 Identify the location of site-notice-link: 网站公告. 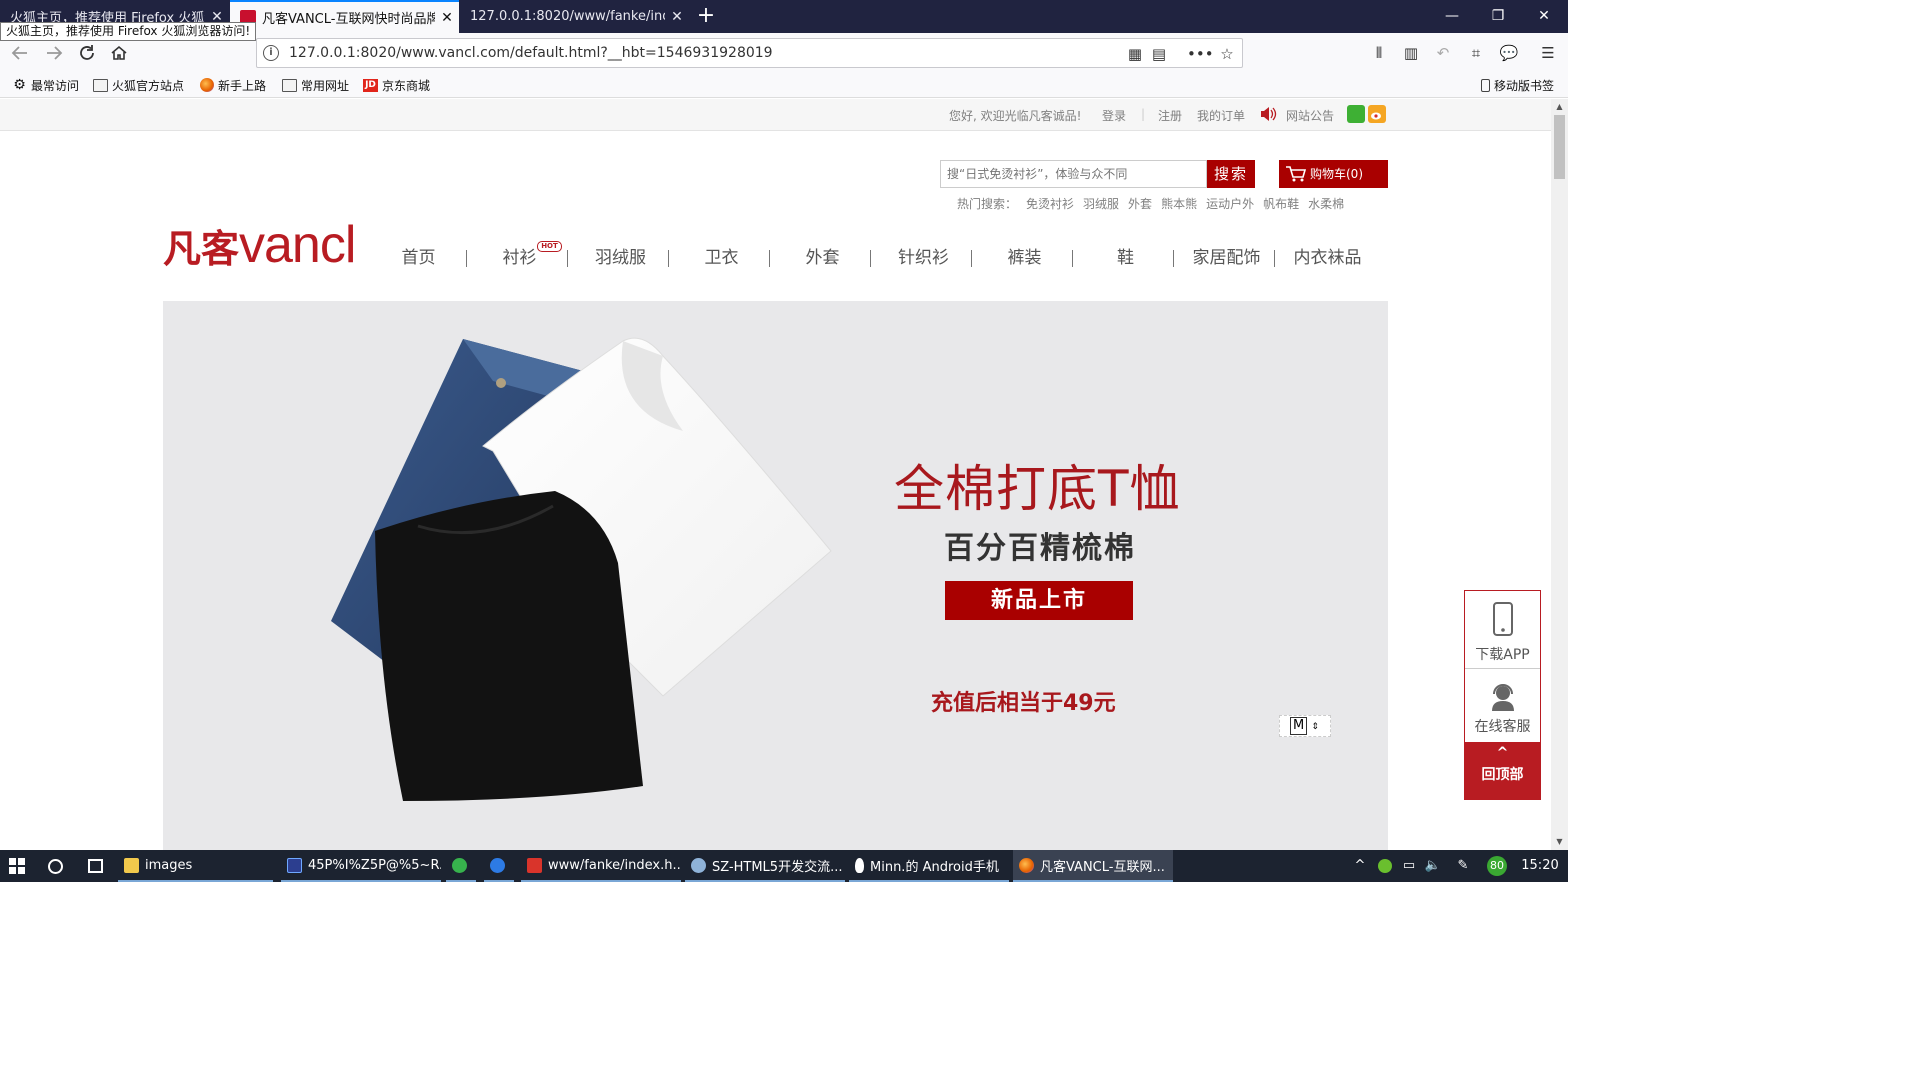
(1310, 115).